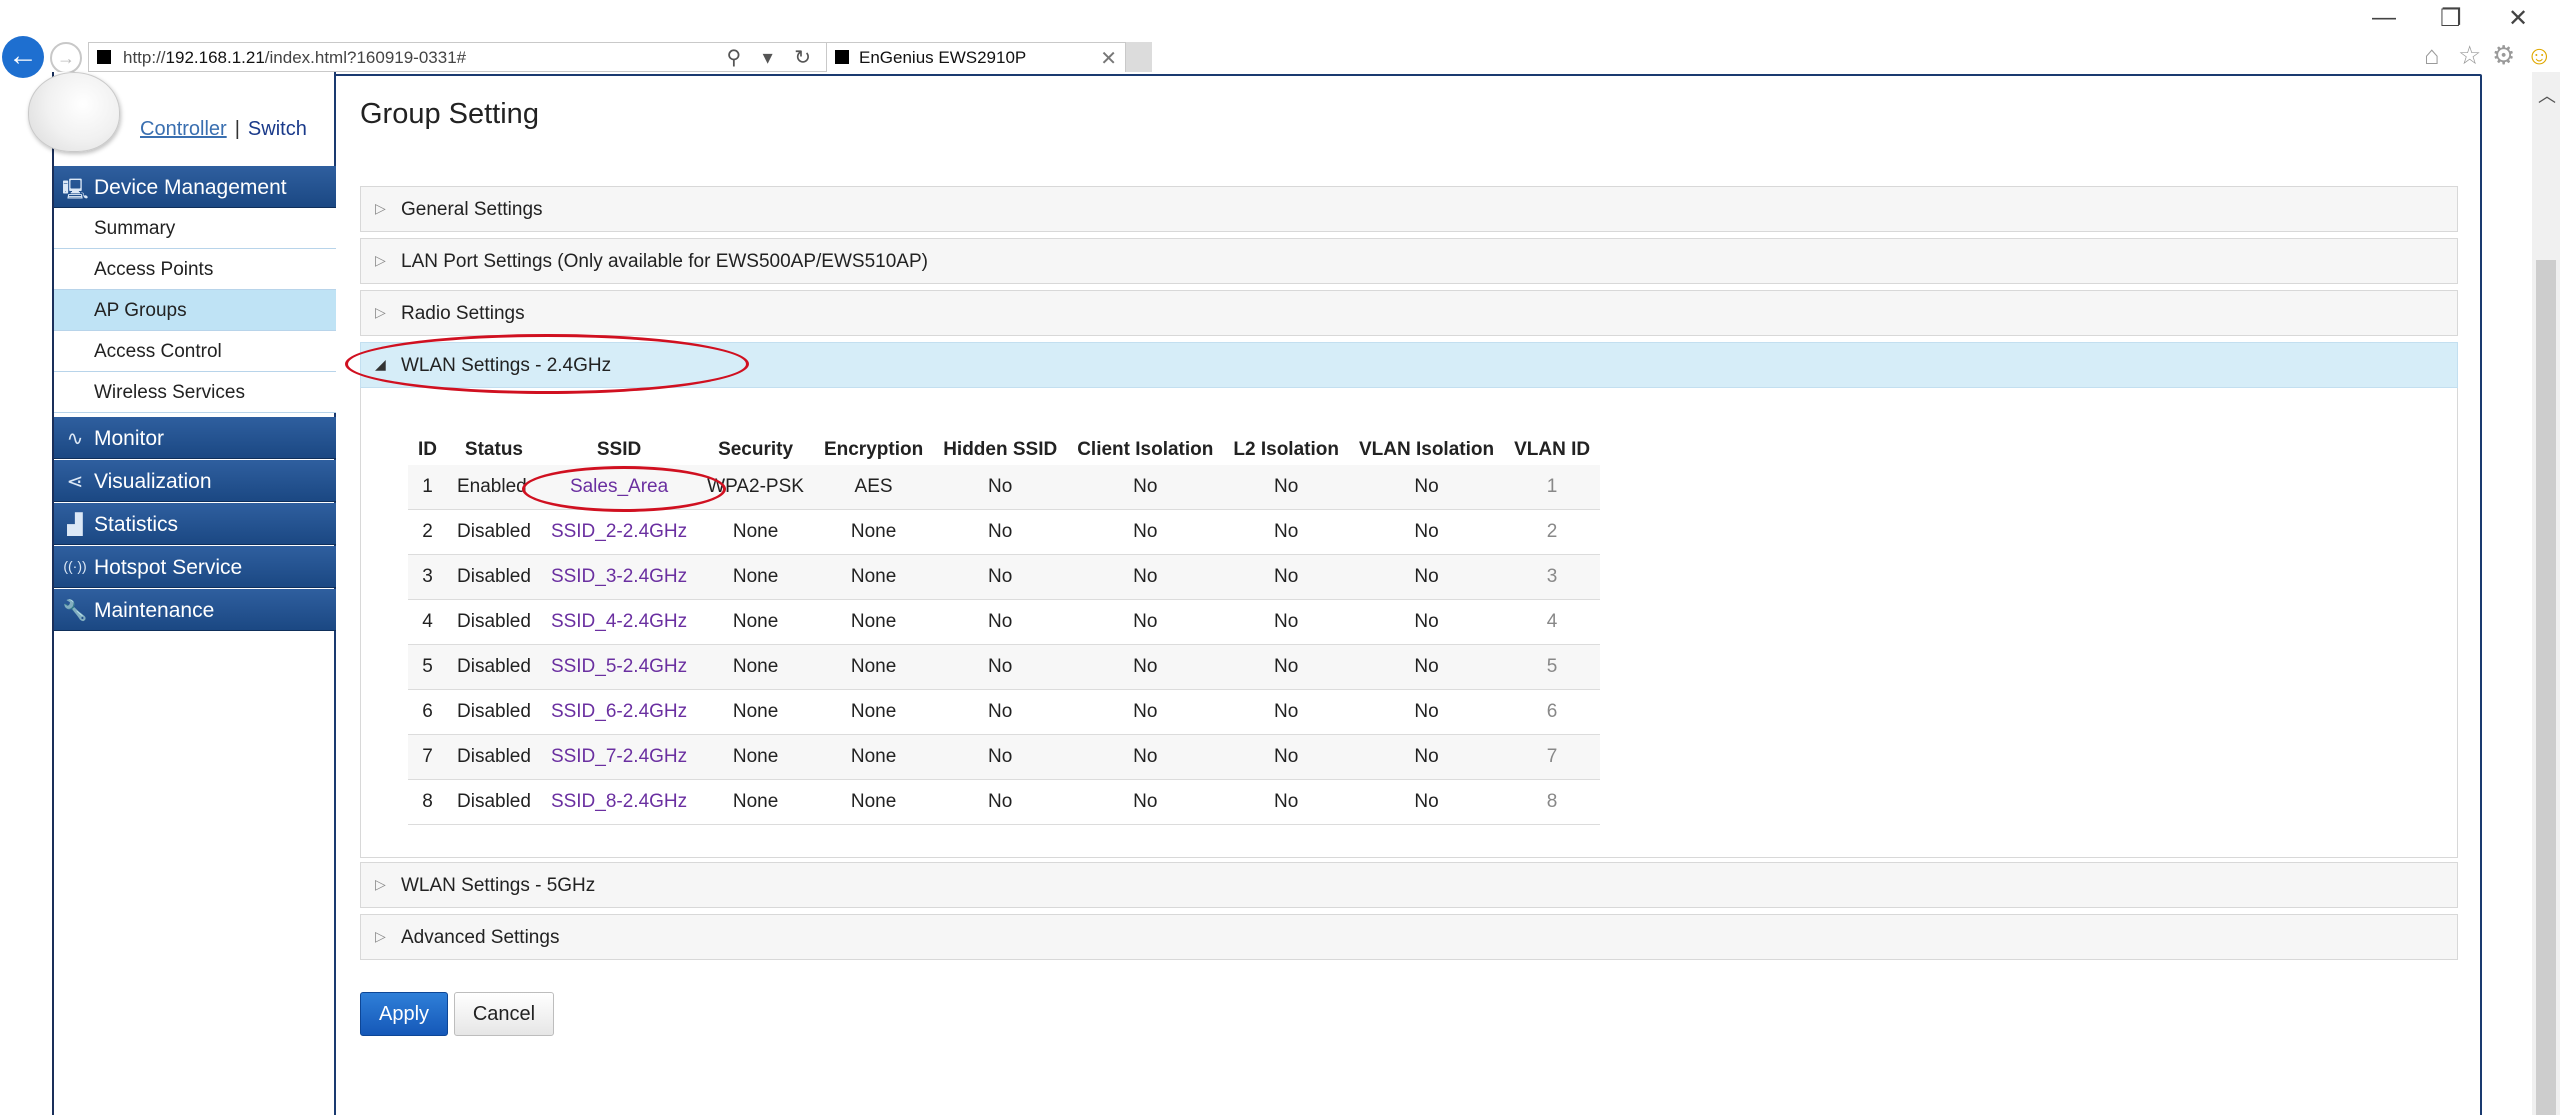  I want to click on sidebar-item-access-control: Access Control, so click(195, 351).